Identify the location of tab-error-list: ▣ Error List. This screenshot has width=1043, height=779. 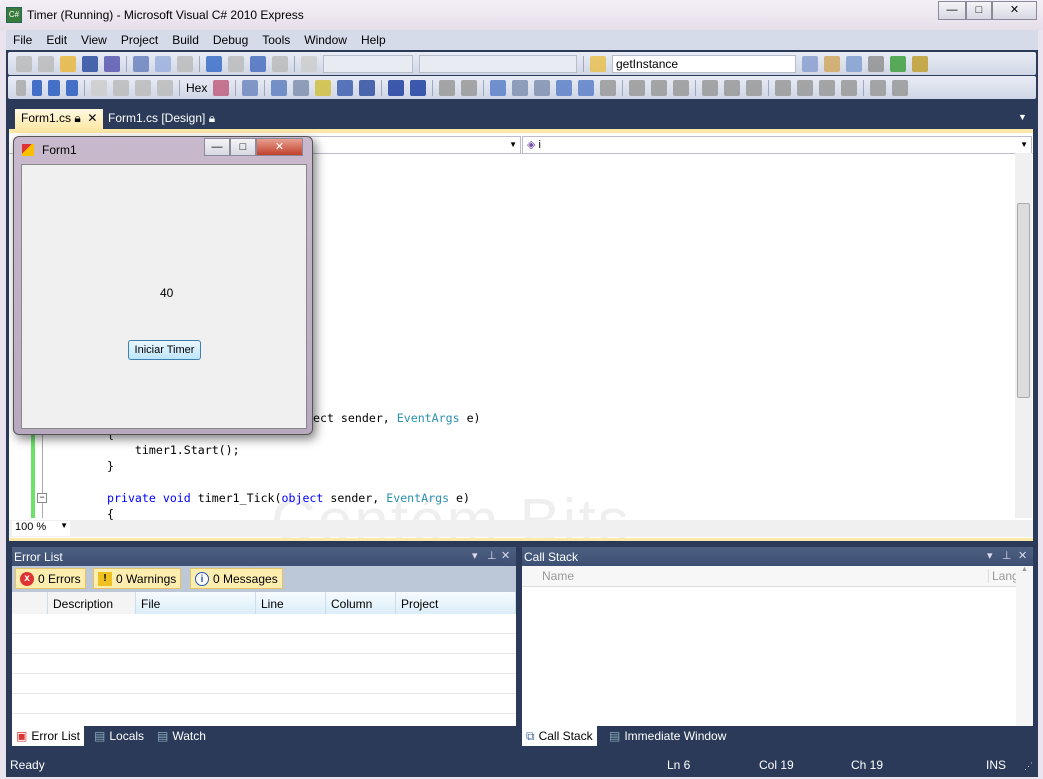
(48, 736).